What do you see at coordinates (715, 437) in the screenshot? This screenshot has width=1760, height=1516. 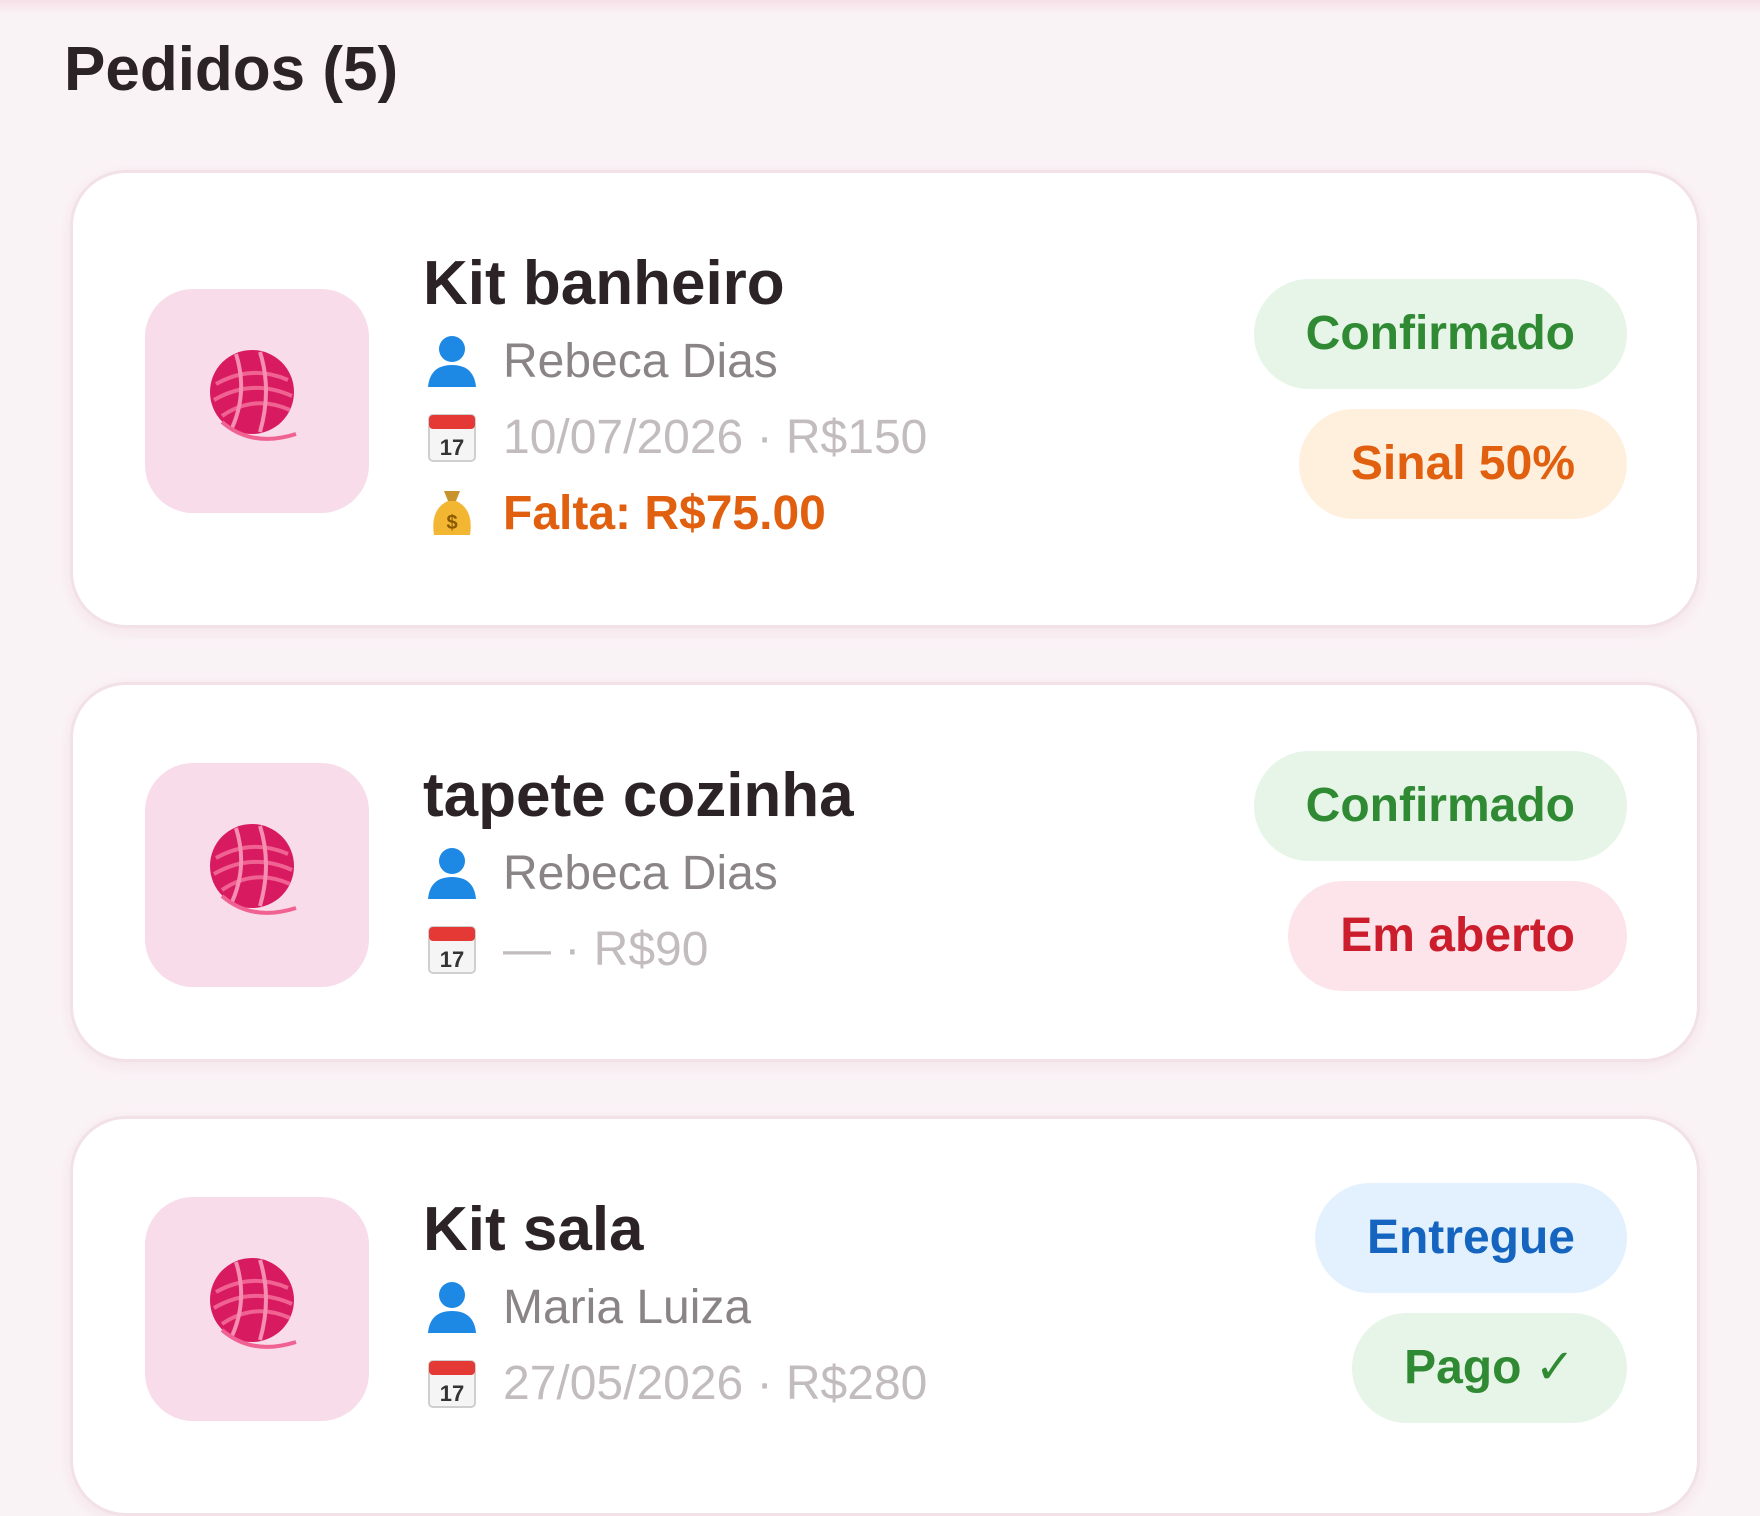 I see `order-date-price: 10/07/2026 · R$150` at bounding box center [715, 437].